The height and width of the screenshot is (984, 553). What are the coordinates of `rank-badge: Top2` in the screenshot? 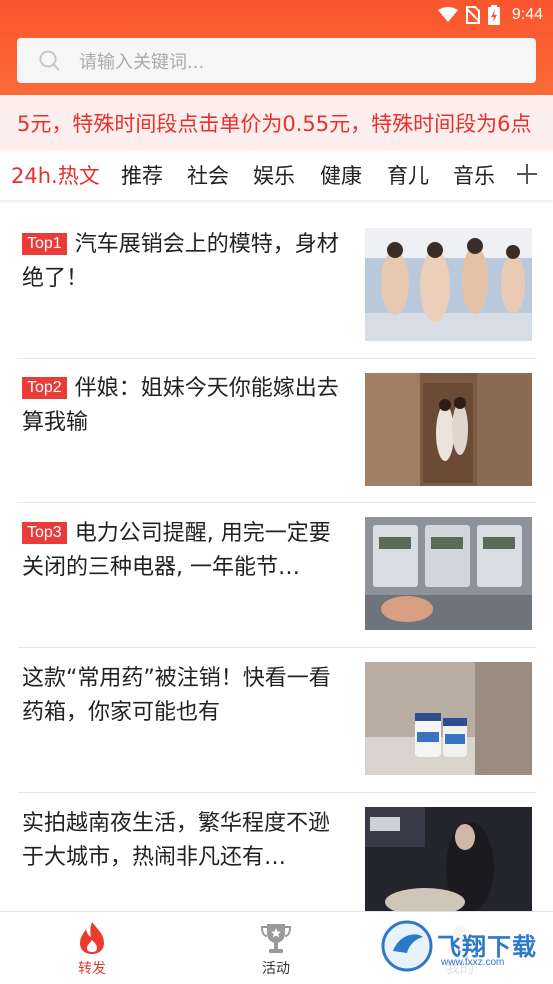 It's located at (44, 388).